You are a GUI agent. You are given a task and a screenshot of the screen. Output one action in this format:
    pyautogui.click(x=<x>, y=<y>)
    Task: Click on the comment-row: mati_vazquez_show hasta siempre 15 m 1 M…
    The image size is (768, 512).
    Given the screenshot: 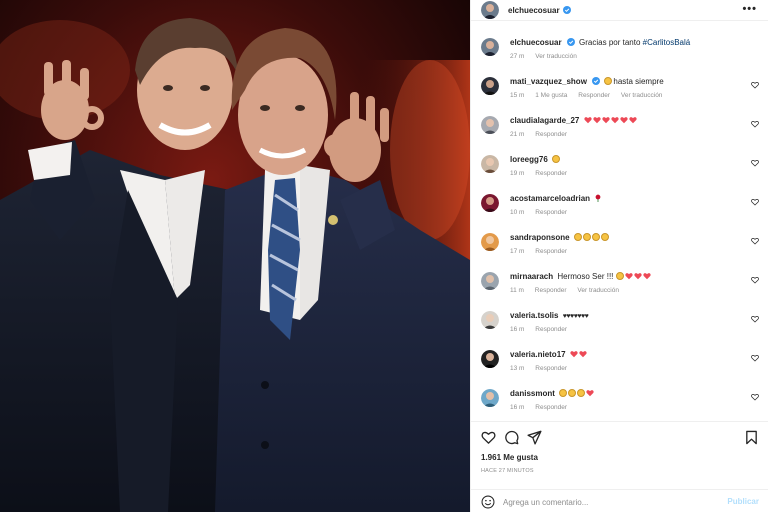 What is the action you would take?
    pyautogui.click(x=621, y=91)
    